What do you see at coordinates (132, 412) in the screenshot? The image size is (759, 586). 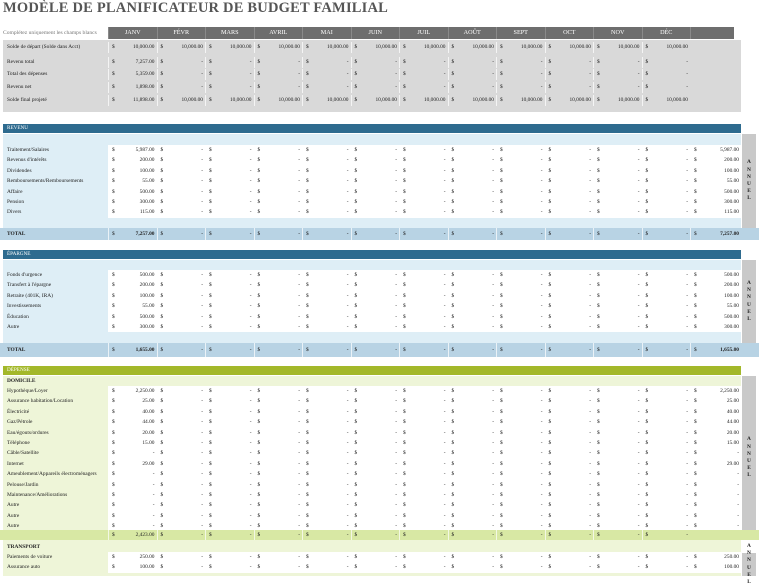 I see `month-cell: $40.00` at bounding box center [132, 412].